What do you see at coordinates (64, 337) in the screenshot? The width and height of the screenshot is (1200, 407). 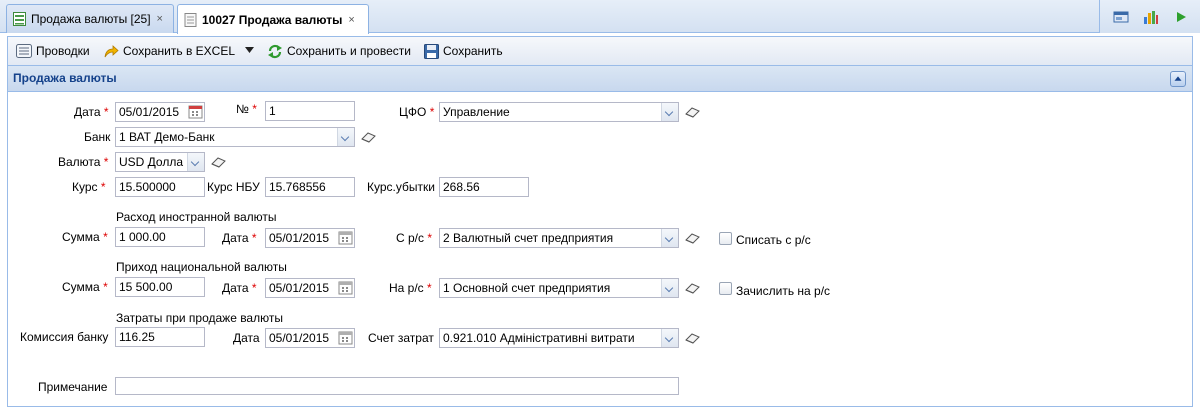 I see `commission-label: Комиссия банку` at bounding box center [64, 337].